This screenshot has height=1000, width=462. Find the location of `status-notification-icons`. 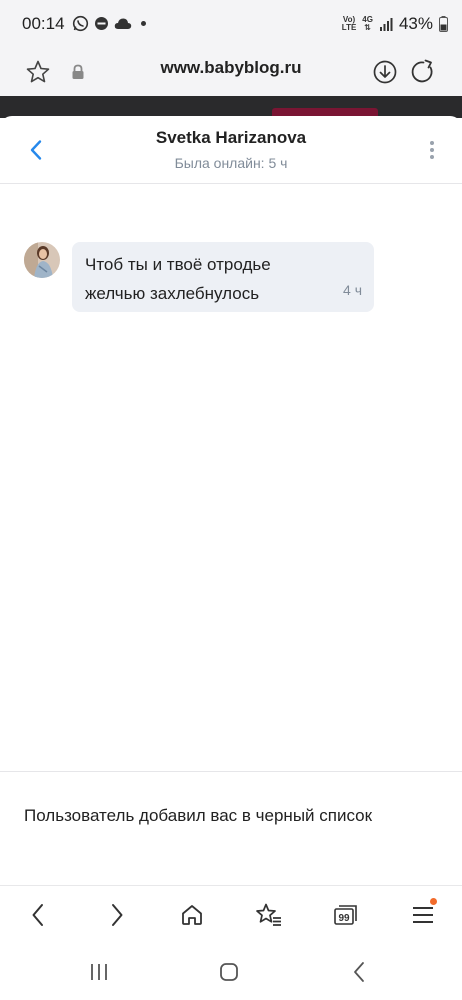

status-notification-icons is located at coordinates (109, 23).